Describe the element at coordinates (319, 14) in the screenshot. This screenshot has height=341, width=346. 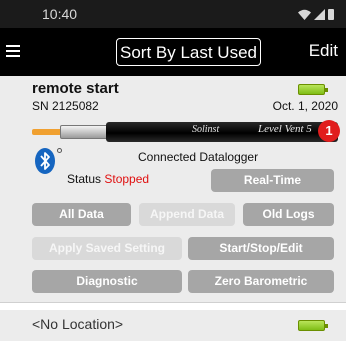
I see `signal-icon` at that location.